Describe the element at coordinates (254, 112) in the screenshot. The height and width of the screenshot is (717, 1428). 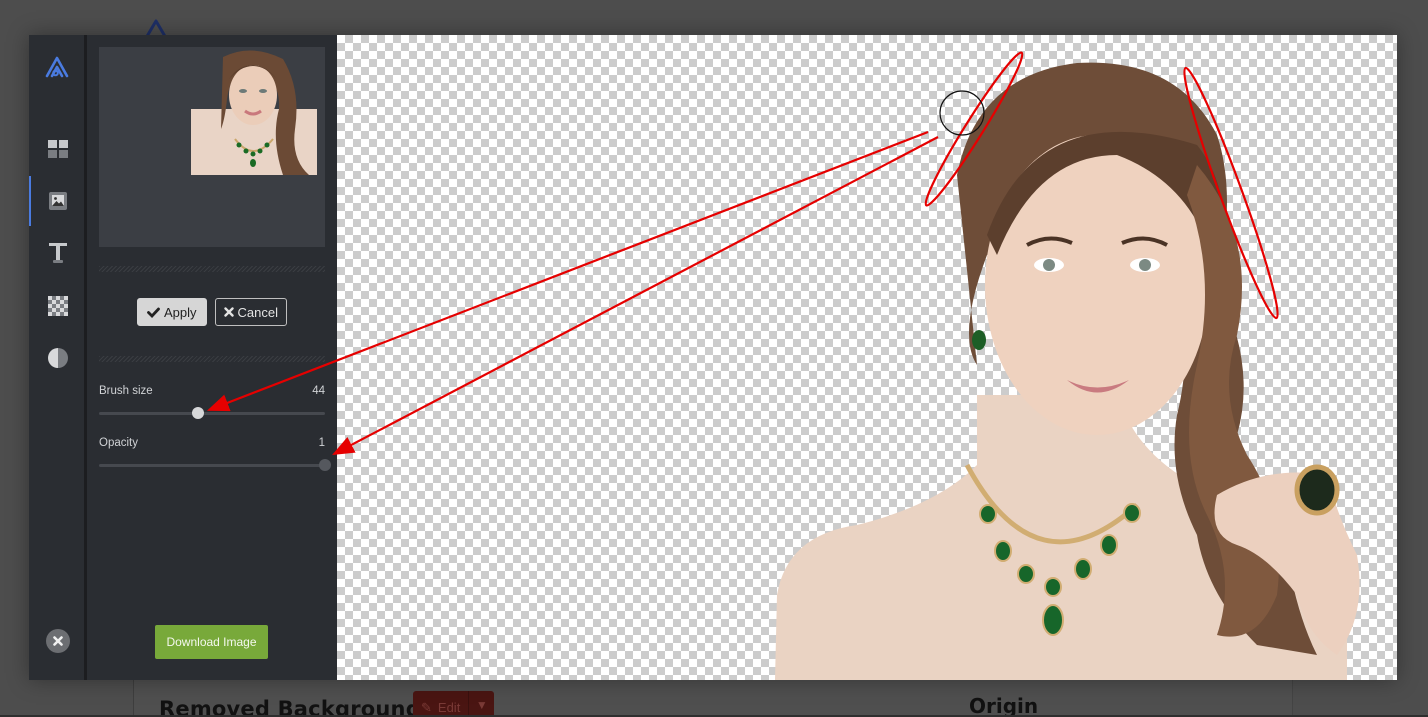
I see `preview-portrait-image` at that location.